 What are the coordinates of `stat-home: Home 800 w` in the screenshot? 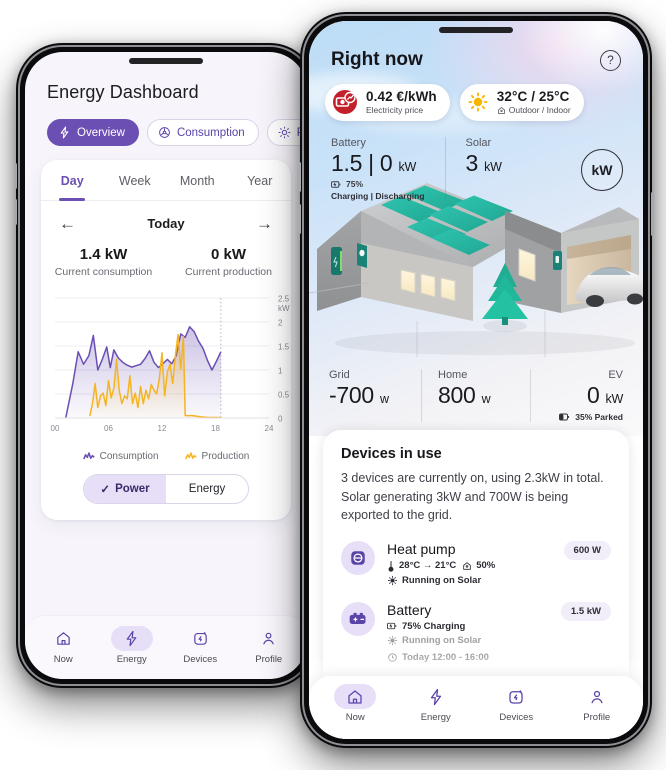 It's located at (476, 395).